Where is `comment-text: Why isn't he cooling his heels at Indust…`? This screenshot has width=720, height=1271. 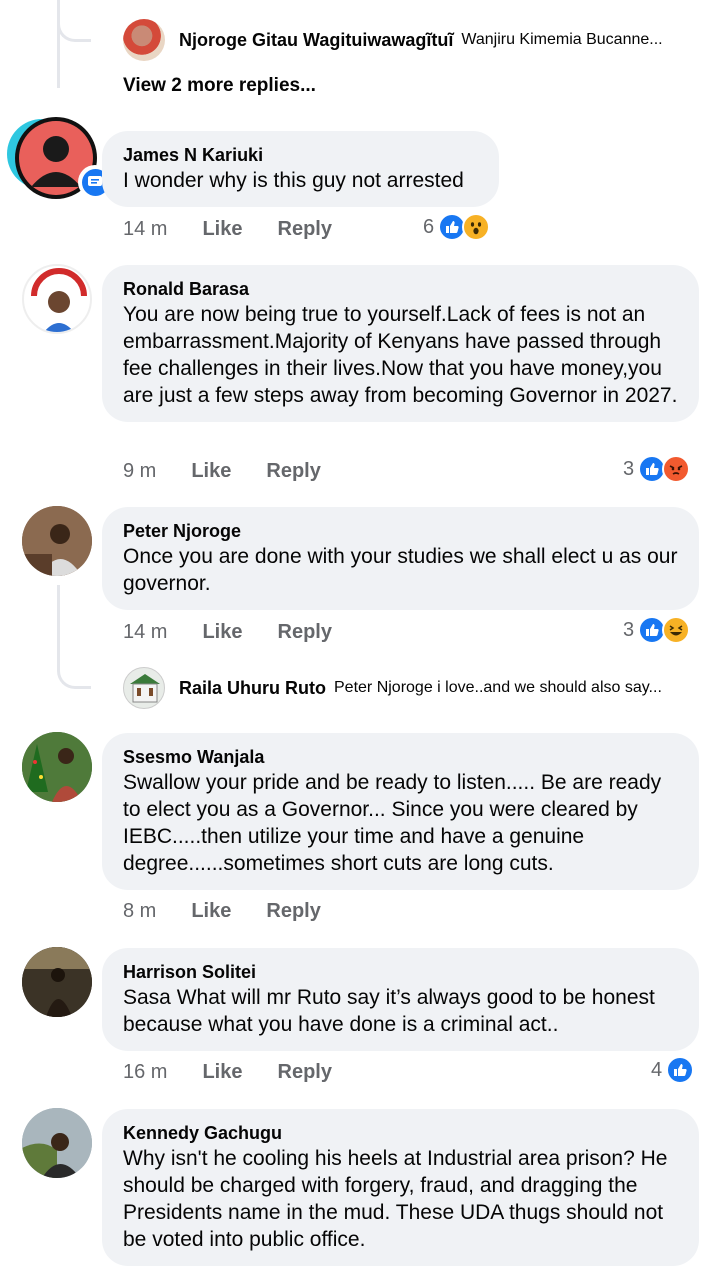 comment-text: Why isn't he cooling his heels at Indust… is located at coordinates (395, 1199).